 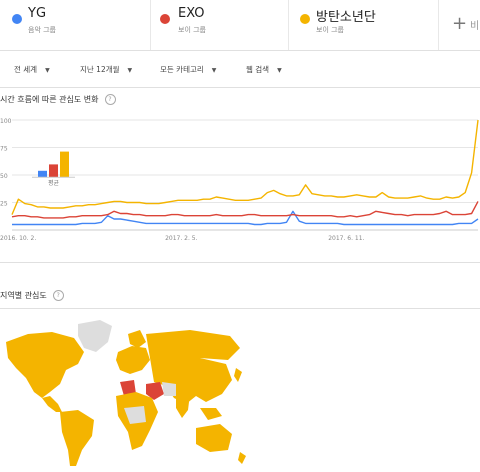 I want to click on add-term-icon: +, so click(x=459, y=23).